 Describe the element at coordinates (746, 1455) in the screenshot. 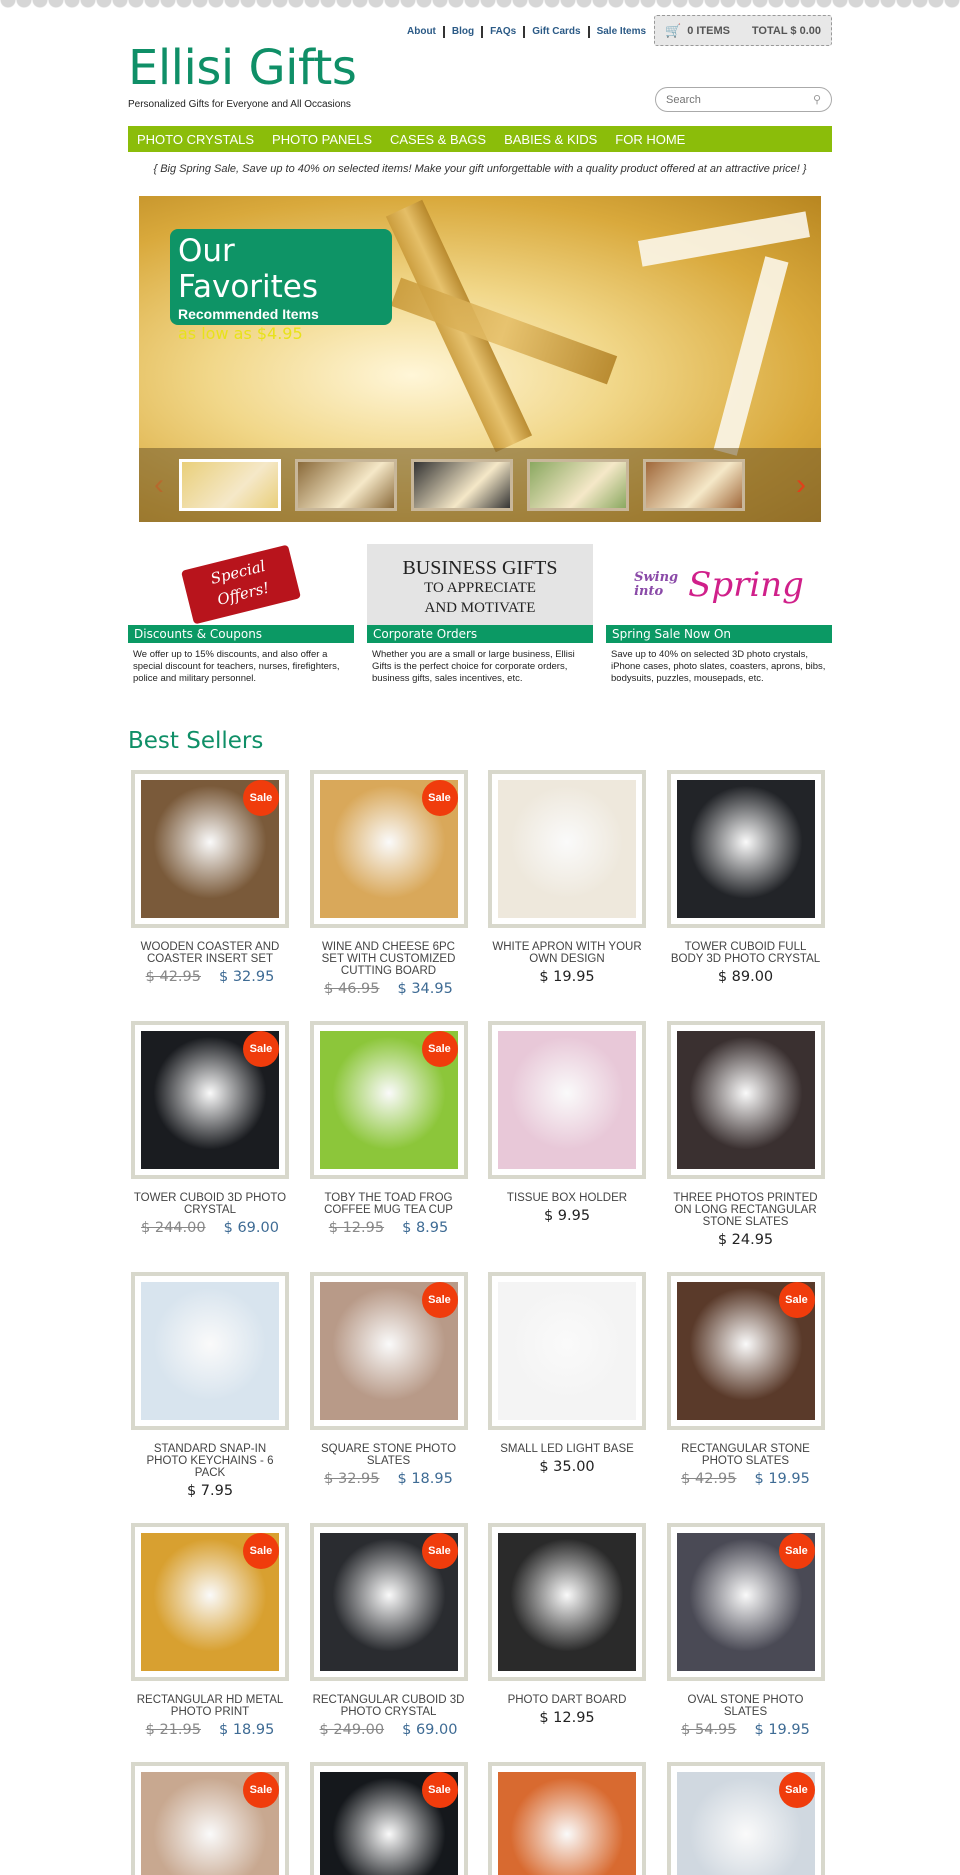

I see `product-name: RECTANGULAR STONE PHOTO SLATES` at that location.